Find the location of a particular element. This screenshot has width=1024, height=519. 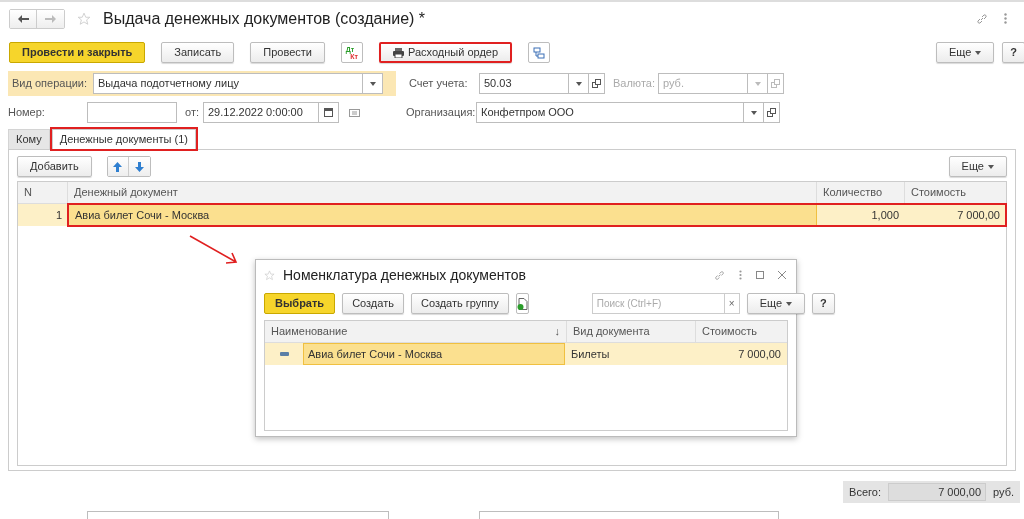

clear-button: × is located at coordinates (732, 303).